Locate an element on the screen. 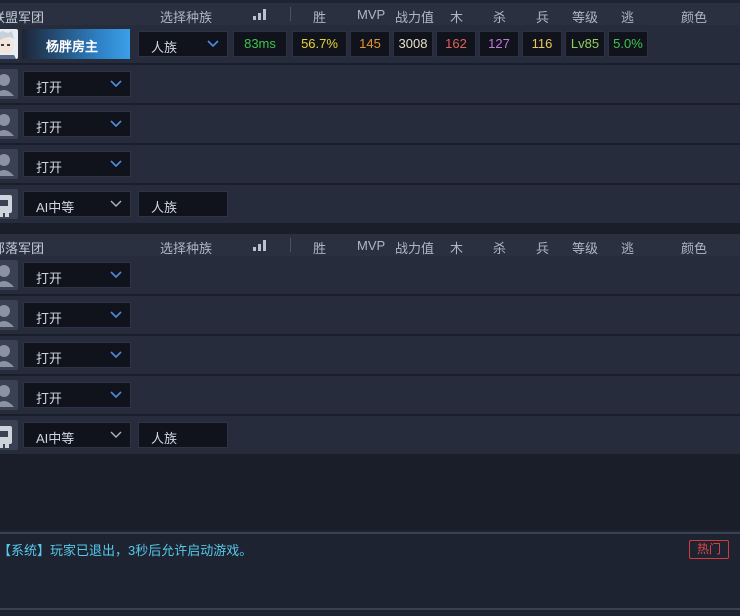 The width and height of the screenshot is (740, 616). team1-name: 联盟军团 is located at coordinates (22, 17).